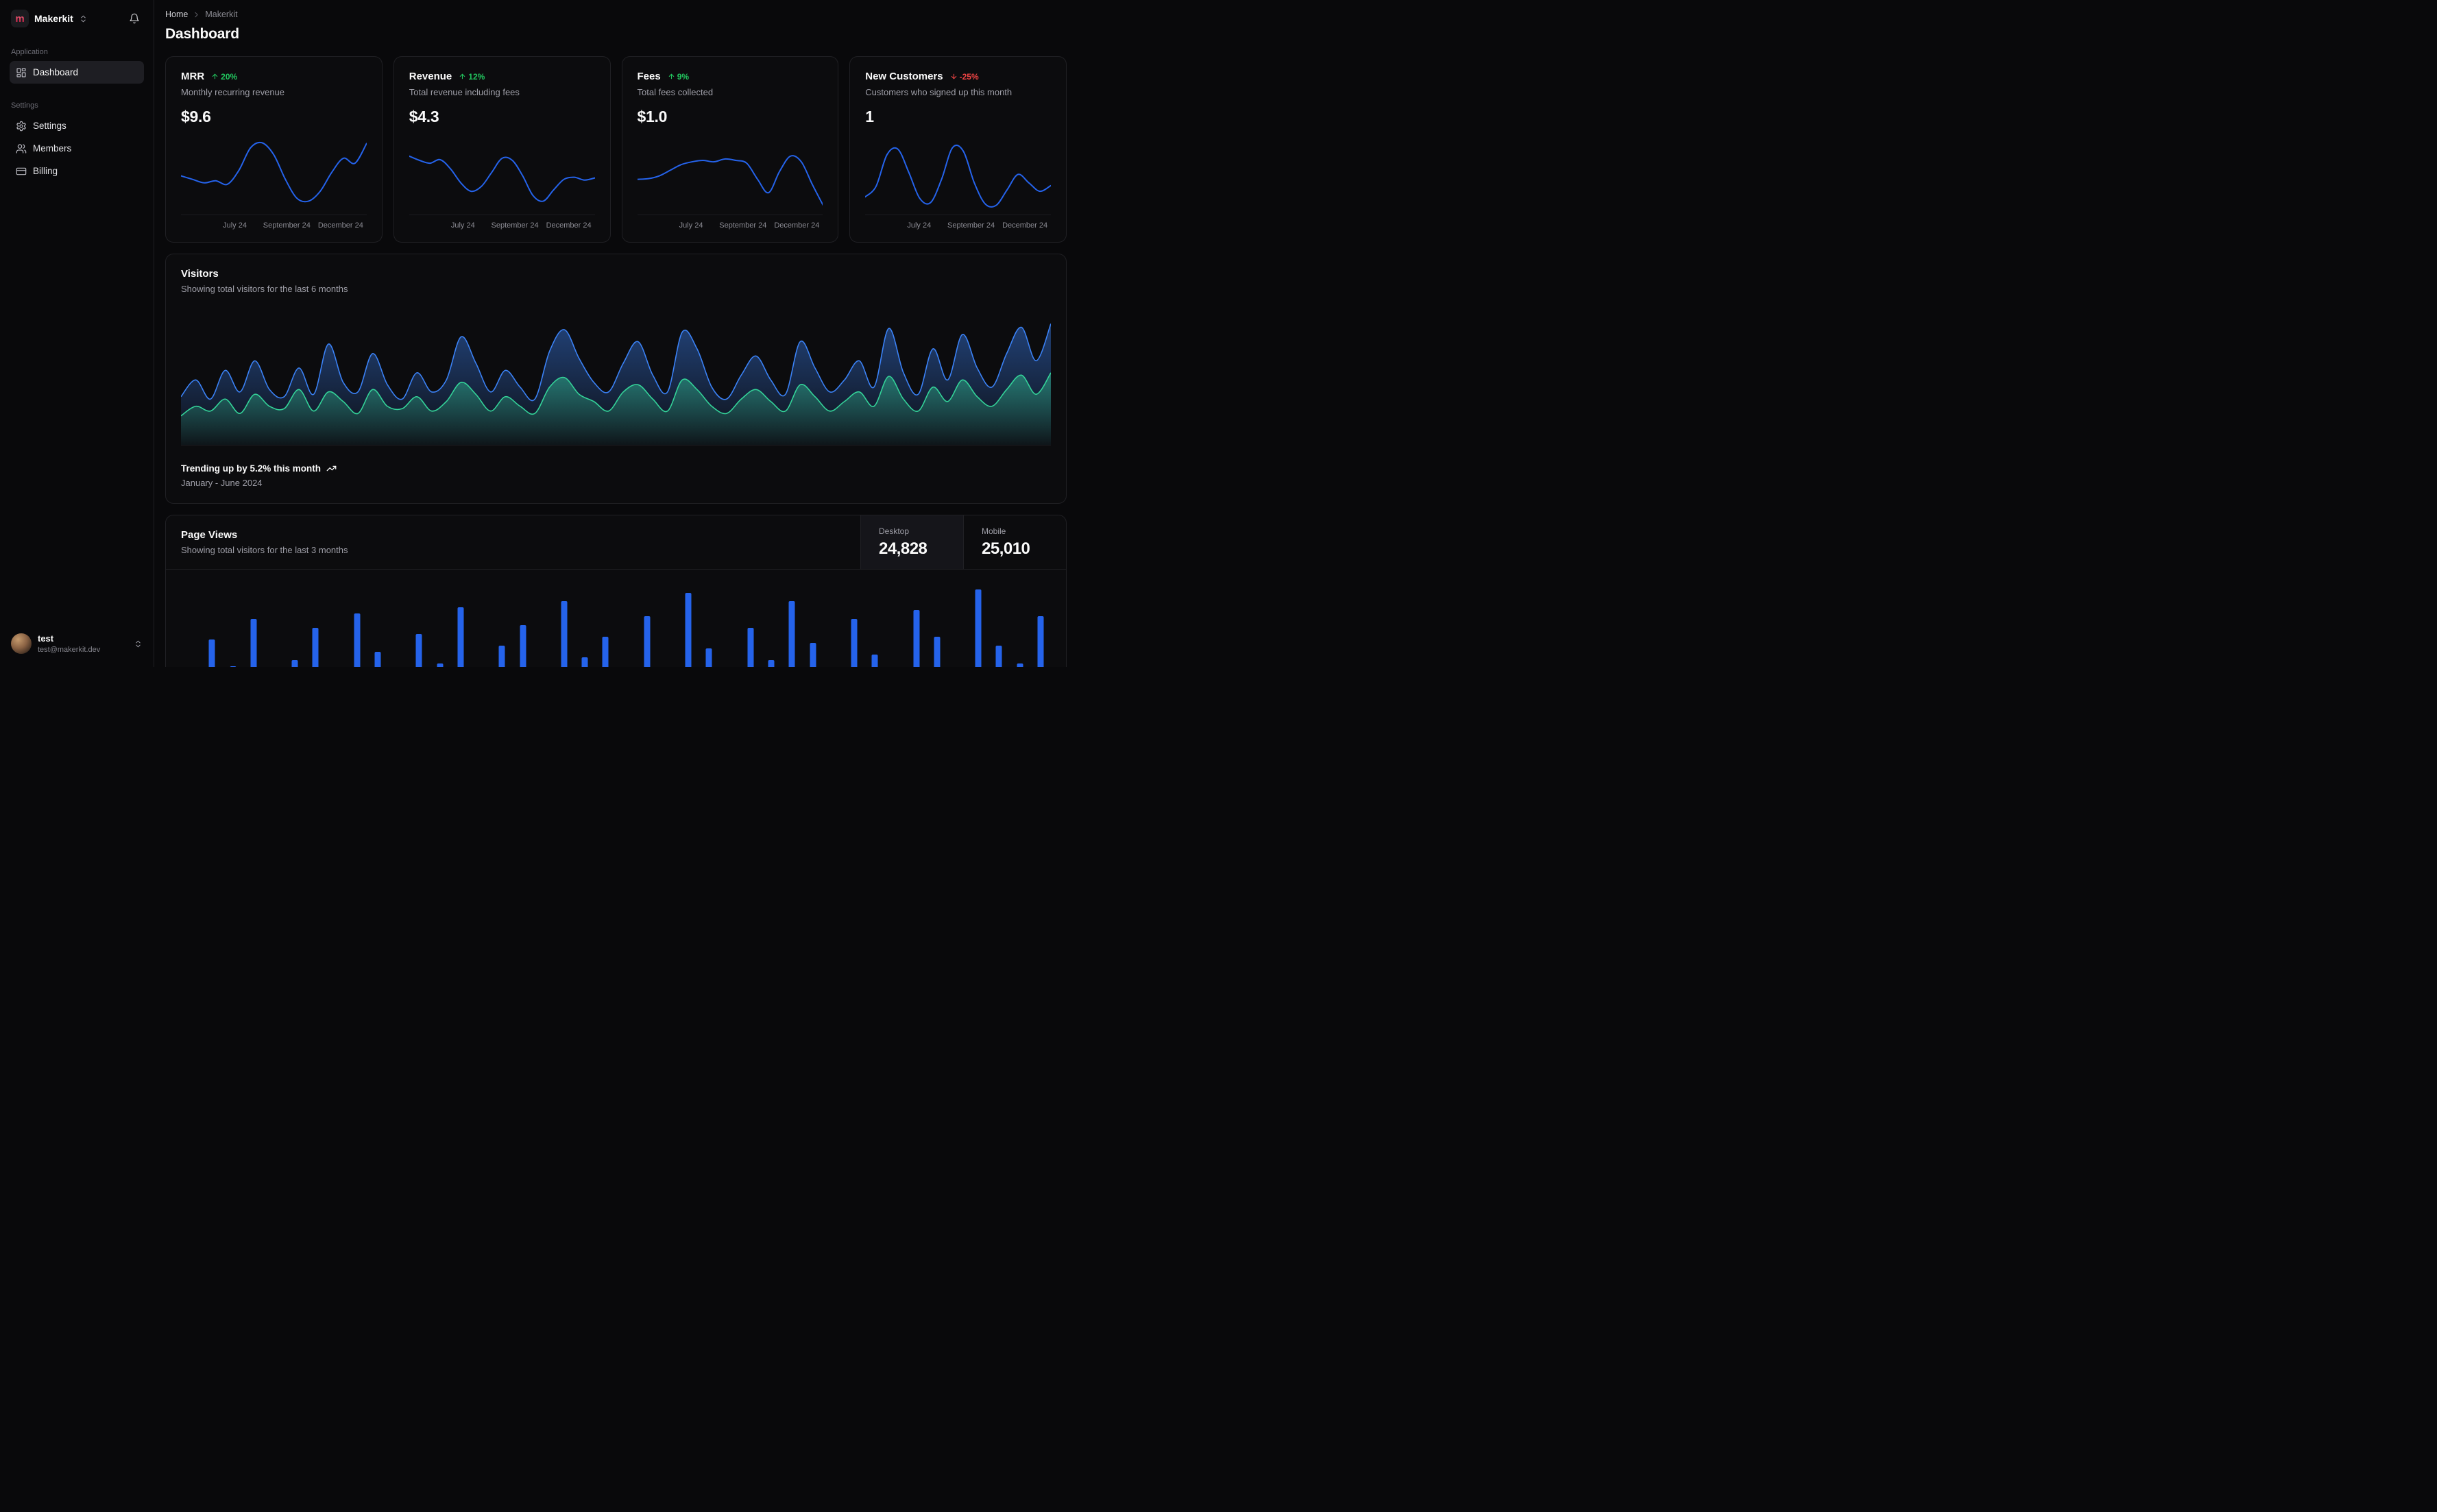 Image resolution: width=2437 pixels, height=1512 pixels. What do you see at coordinates (24, 105) in the screenshot?
I see `section-label: Settings` at bounding box center [24, 105].